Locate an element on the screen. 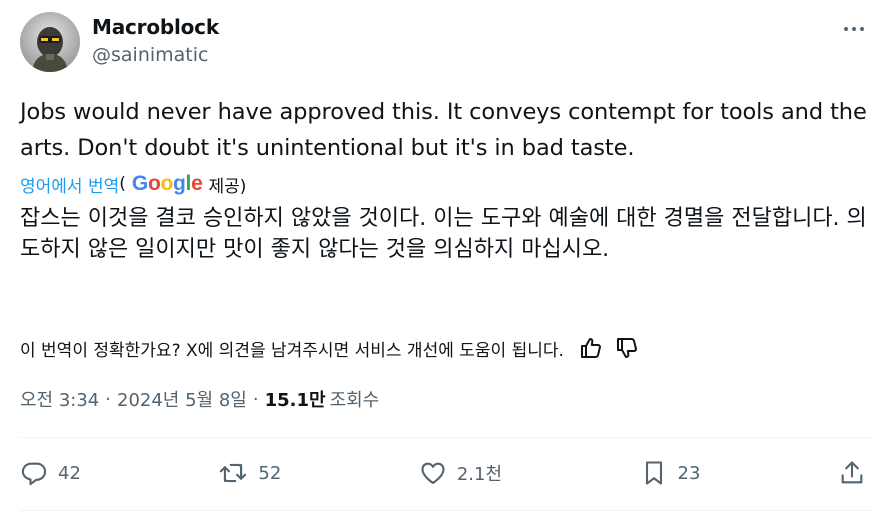  provided-label: 제공) is located at coordinates (227, 186).